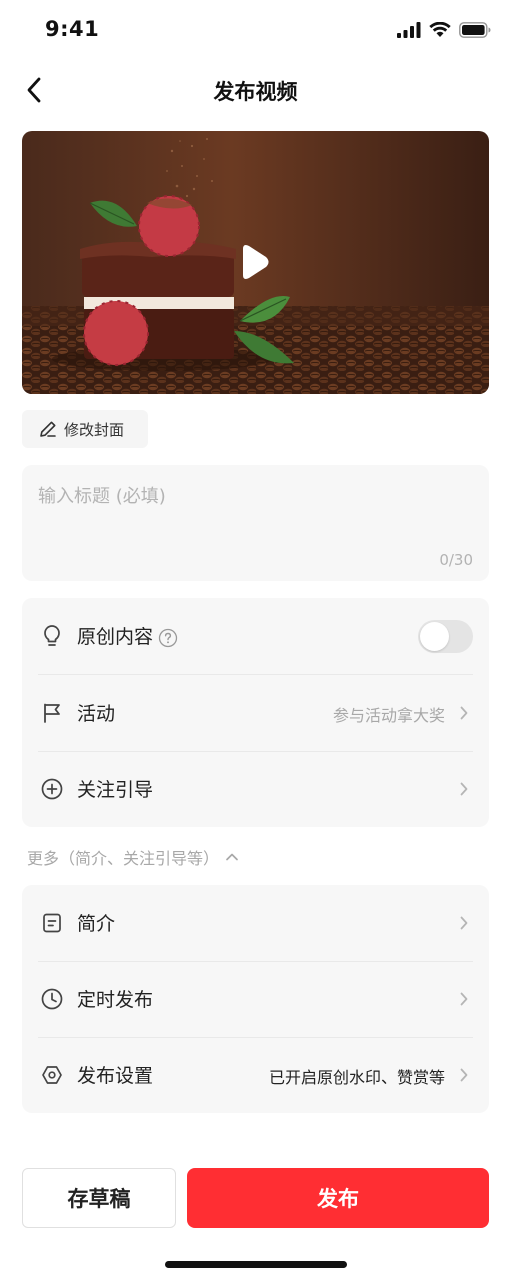 The height and width of the screenshot is (1280, 511). Describe the element at coordinates (232, 857) in the screenshot. I see `chevron-up-icon` at that location.